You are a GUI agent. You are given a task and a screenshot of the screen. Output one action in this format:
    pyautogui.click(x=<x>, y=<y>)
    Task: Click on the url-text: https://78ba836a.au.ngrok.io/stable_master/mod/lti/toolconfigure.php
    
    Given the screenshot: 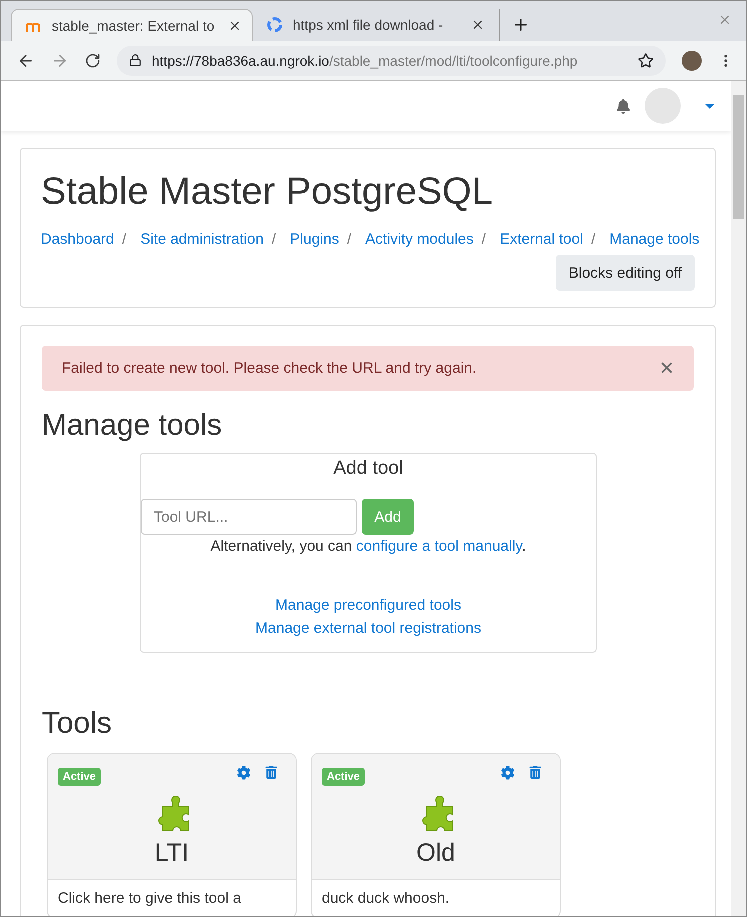 What is the action you would take?
    pyautogui.click(x=365, y=60)
    